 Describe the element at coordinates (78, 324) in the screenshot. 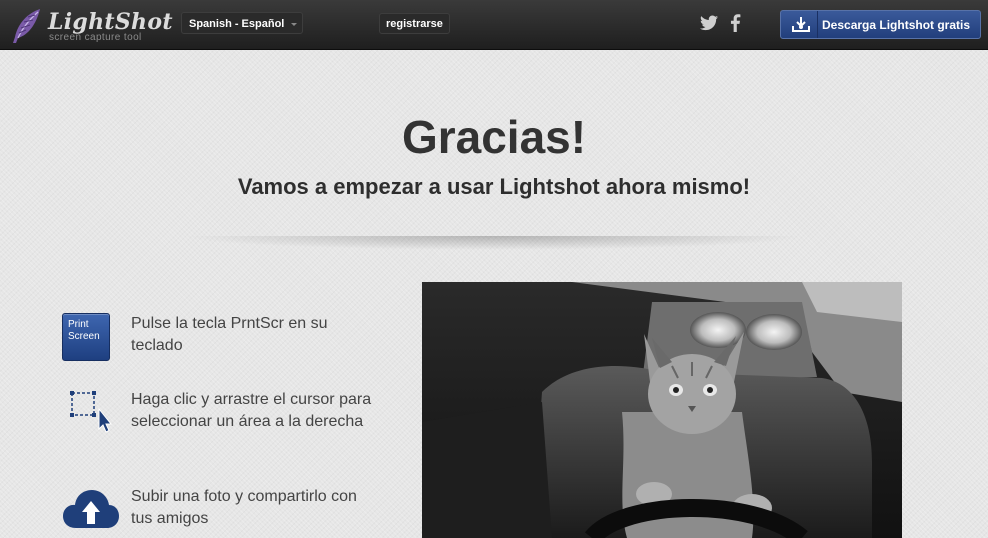

I see `key-label-print: Print` at that location.